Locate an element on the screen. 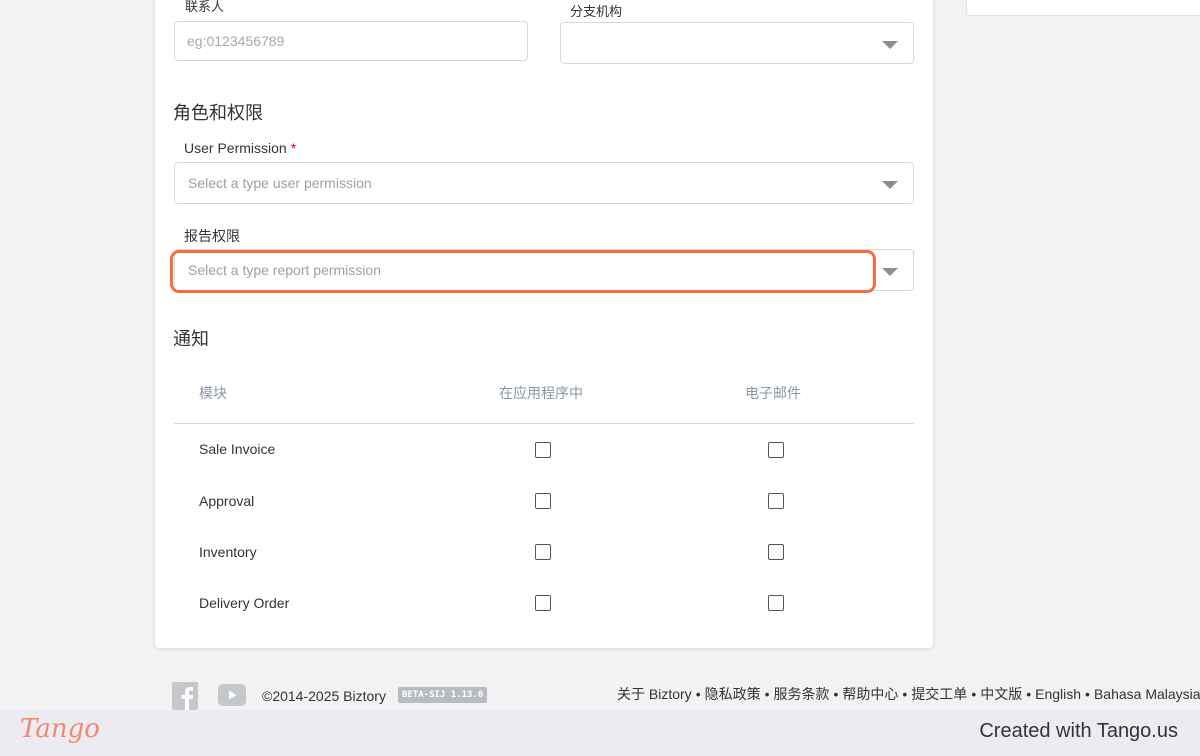 This screenshot has height=756, width=1200. footer-link-help: 帮助中心 is located at coordinates (870, 694).